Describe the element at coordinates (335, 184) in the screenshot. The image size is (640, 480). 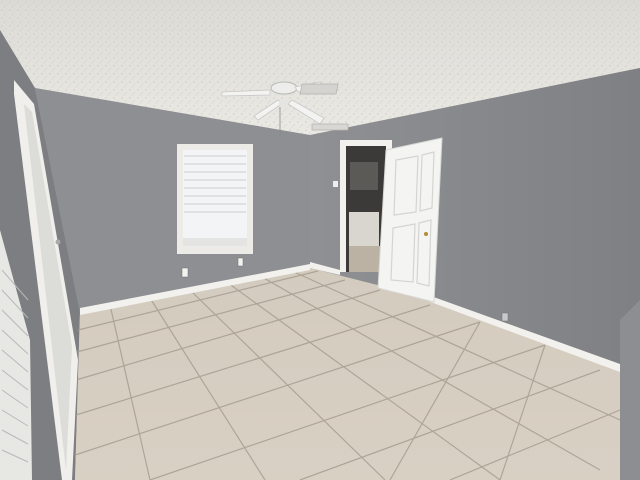
I see `thermostat` at that location.